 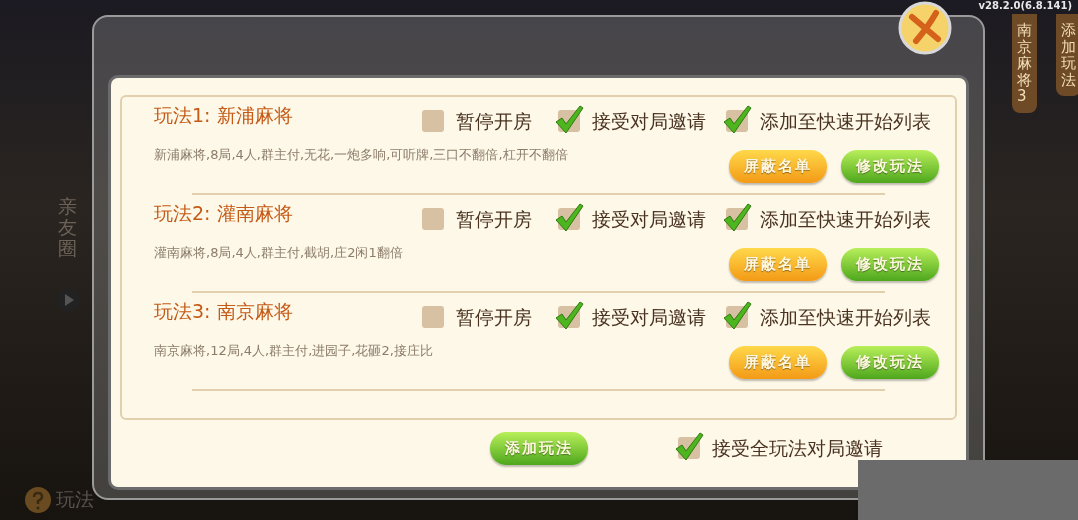 What do you see at coordinates (224, 311) in the screenshot?
I see `rule-title: 玩法3: 南京麻将` at bounding box center [224, 311].